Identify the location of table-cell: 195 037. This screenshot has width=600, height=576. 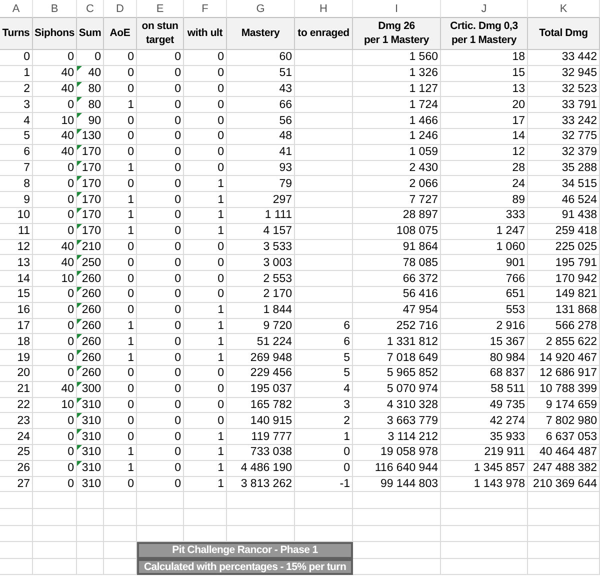
(261, 390).